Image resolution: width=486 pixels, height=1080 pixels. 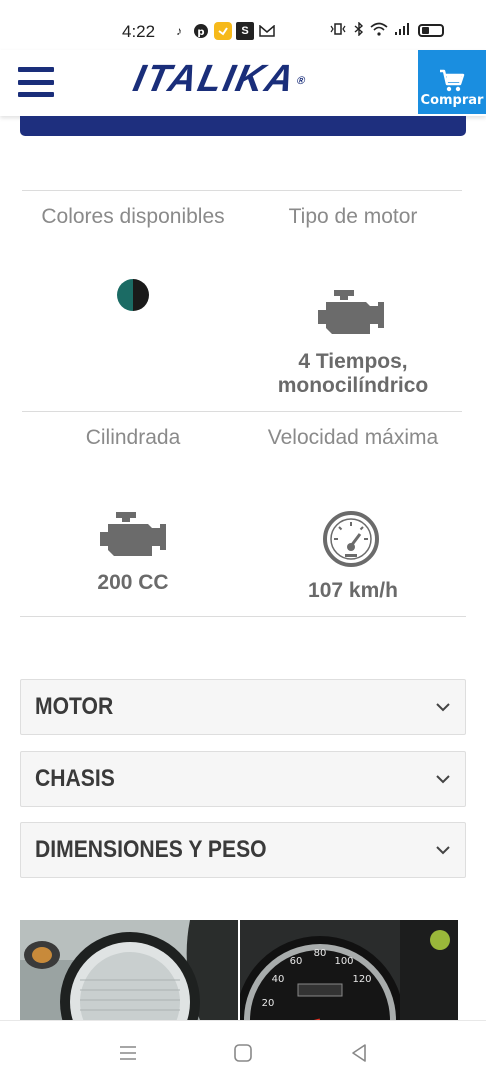 I want to click on engine-type-value-line1: 4 Tiempos,, so click(x=353, y=361).